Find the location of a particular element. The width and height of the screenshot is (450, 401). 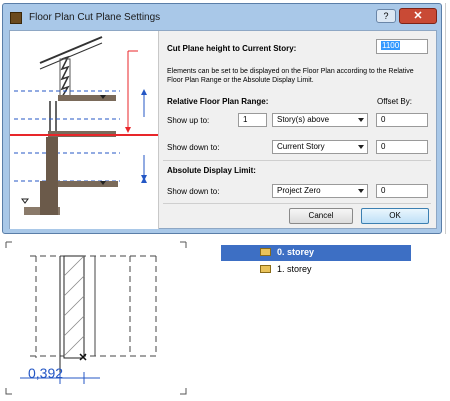

tree-item-label: 0. storey is located at coordinates (296, 252).